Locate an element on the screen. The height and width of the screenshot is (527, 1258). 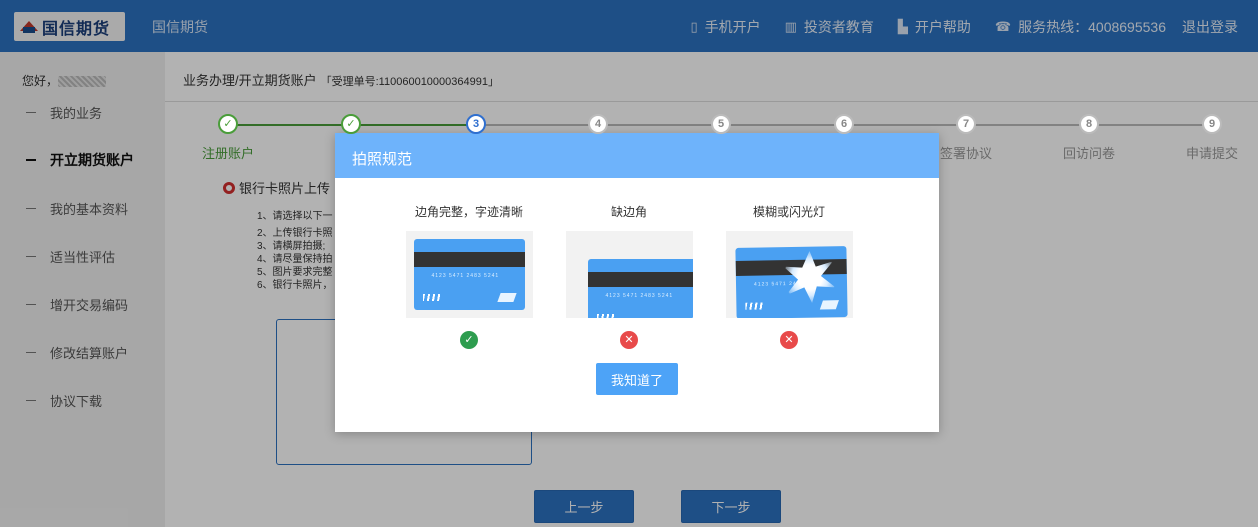
sample-blurry-flash: 模糊或闪光灯 4123 5471 2483 5241 ✕ is located at coordinates (789, 276).